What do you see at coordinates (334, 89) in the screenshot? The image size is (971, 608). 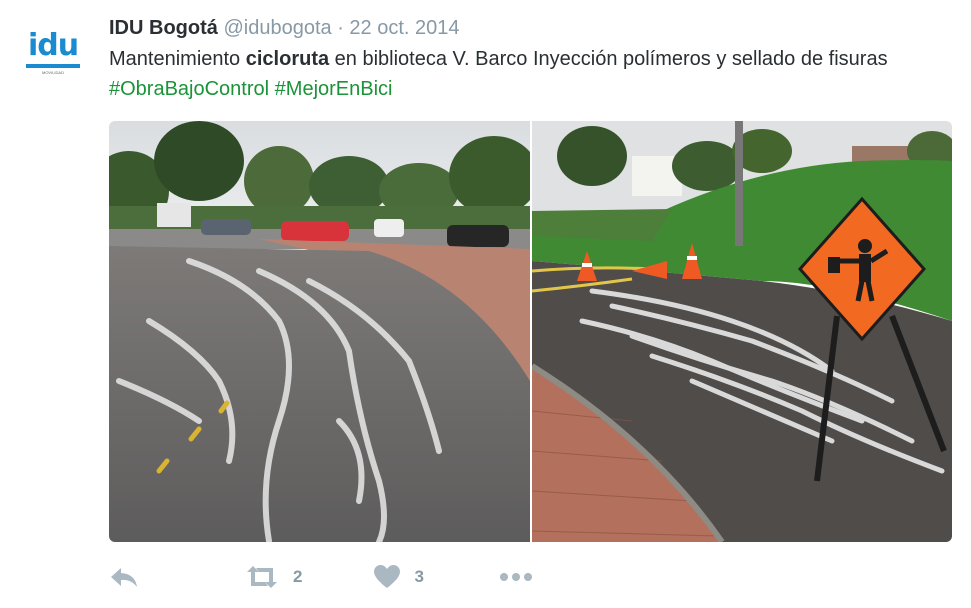 I see `hashtag-mejorenbici: #MejorEnBici` at bounding box center [334, 89].